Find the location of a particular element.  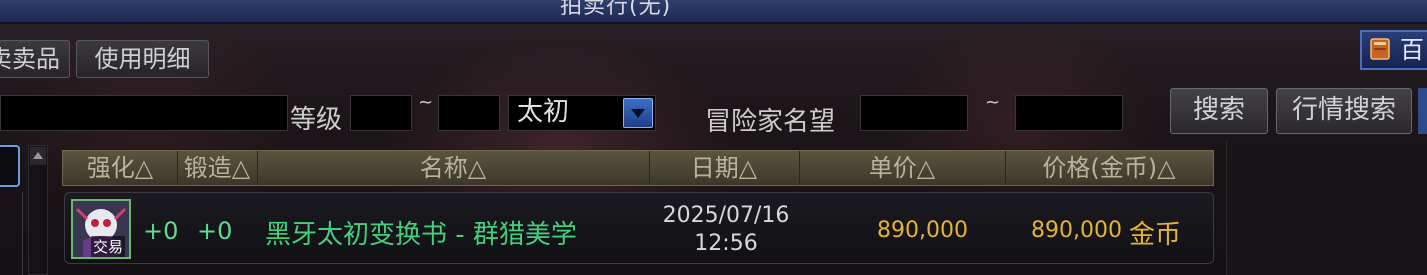

tab-usage-details: 使用明细 is located at coordinates (142, 59).